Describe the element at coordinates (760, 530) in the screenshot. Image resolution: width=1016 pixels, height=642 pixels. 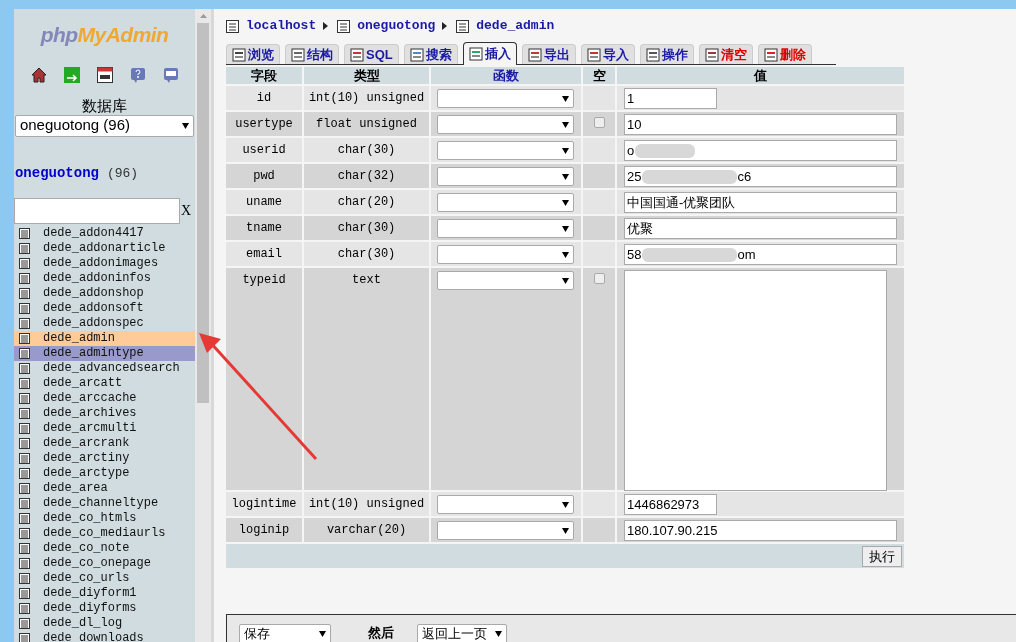
I see `value-field: 180.107.90.215` at that location.